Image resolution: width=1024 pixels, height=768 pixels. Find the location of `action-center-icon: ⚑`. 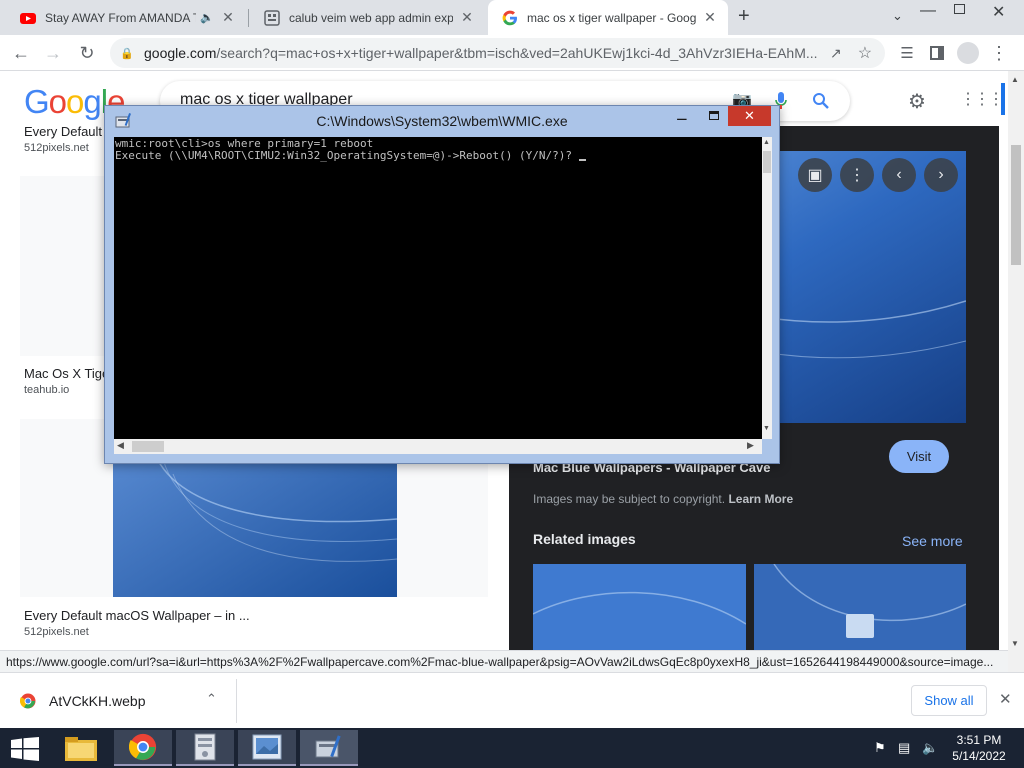

action-center-icon: ⚑ is located at coordinates (880, 748).